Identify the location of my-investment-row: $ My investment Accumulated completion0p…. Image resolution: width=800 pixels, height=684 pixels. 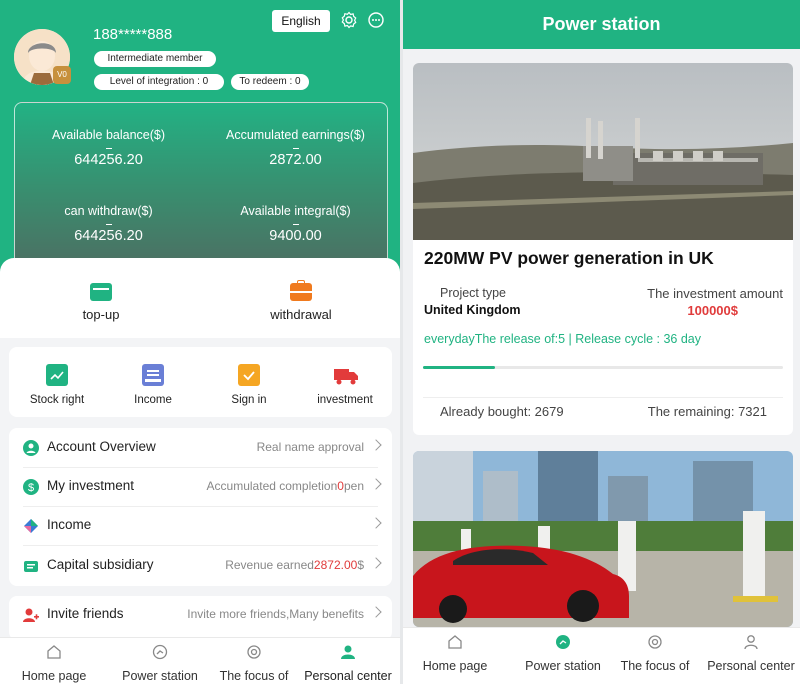
(200, 487).